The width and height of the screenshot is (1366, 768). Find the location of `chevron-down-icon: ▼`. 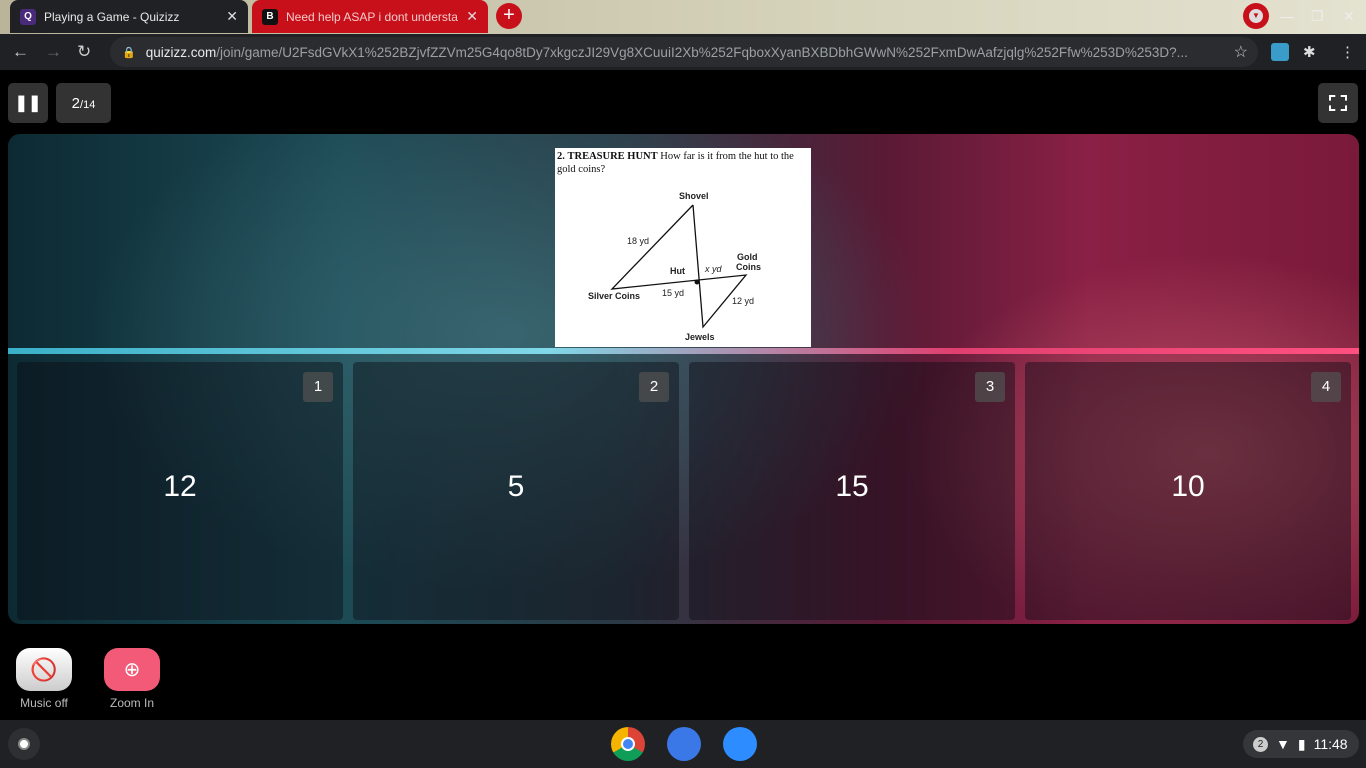

chevron-down-icon: ▼ is located at coordinates (1256, 16).